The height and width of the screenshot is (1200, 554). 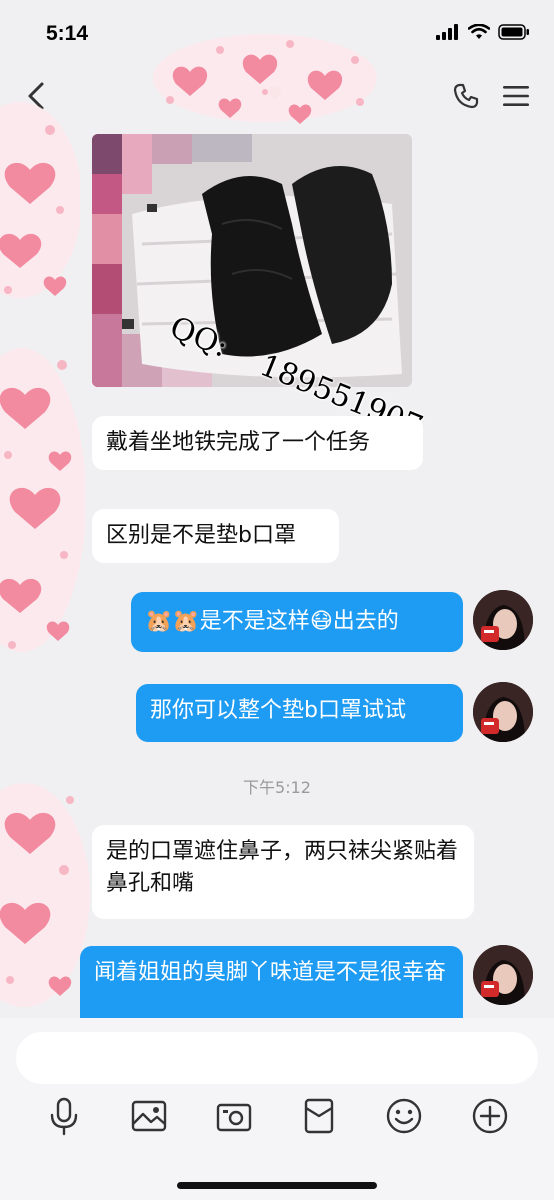 What do you see at coordinates (490, 1116) in the screenshot?
I see `plus-icon` at bounding box center [490, 1116].